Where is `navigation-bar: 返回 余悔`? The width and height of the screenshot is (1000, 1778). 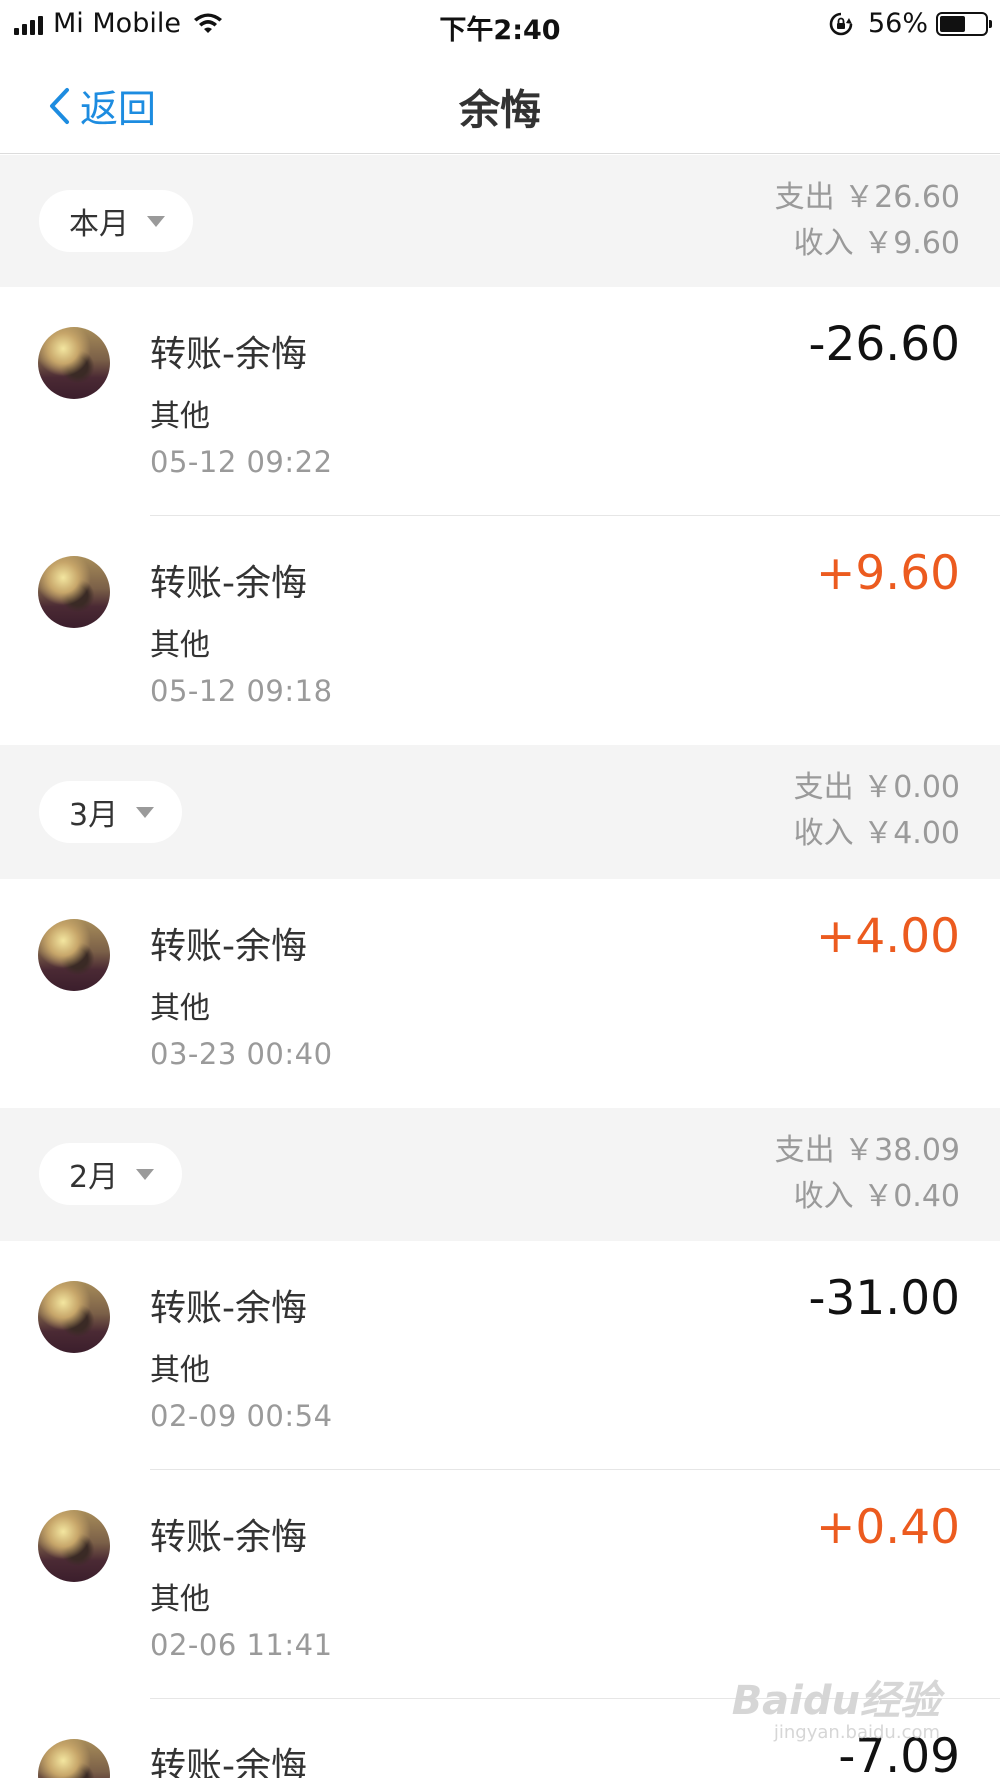 navigation-bar: 返回 余悔 is located at coordinates (500, 102).